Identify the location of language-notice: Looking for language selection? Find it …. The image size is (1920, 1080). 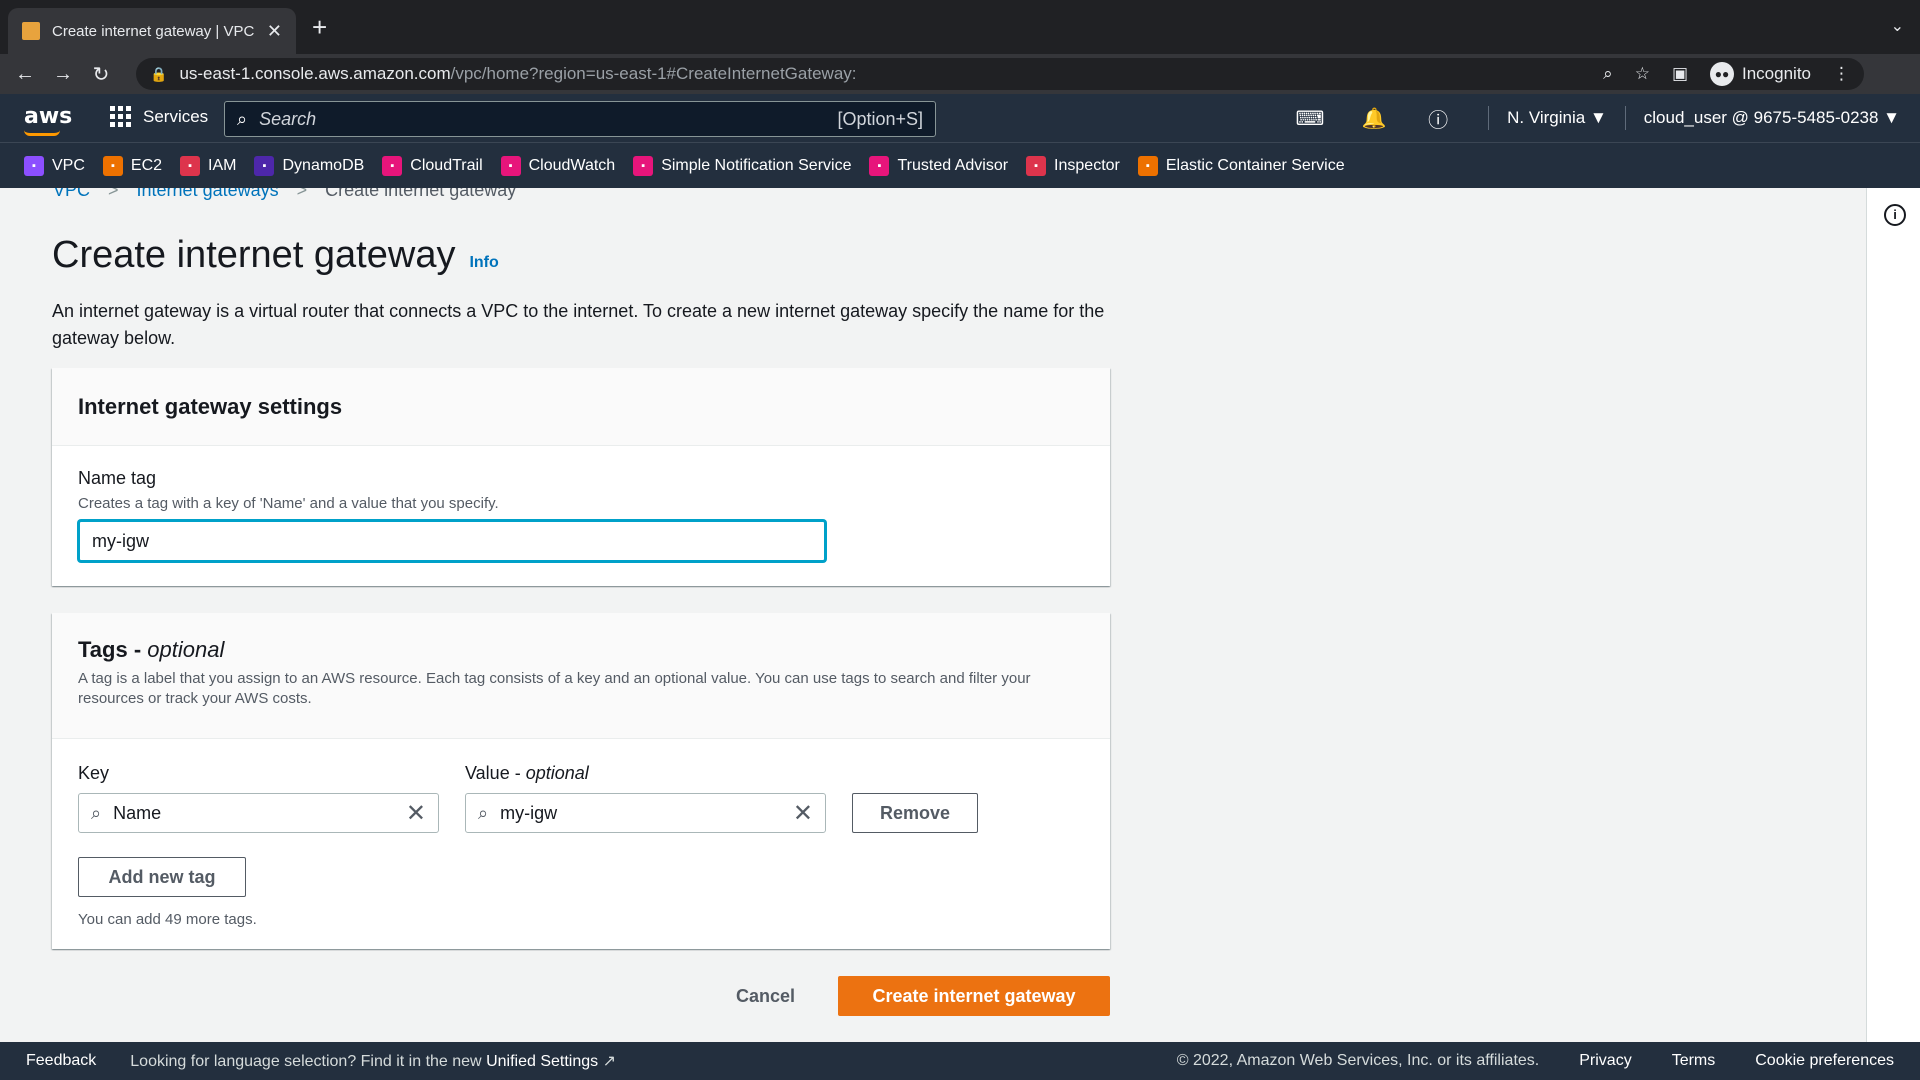
(373, 1061).